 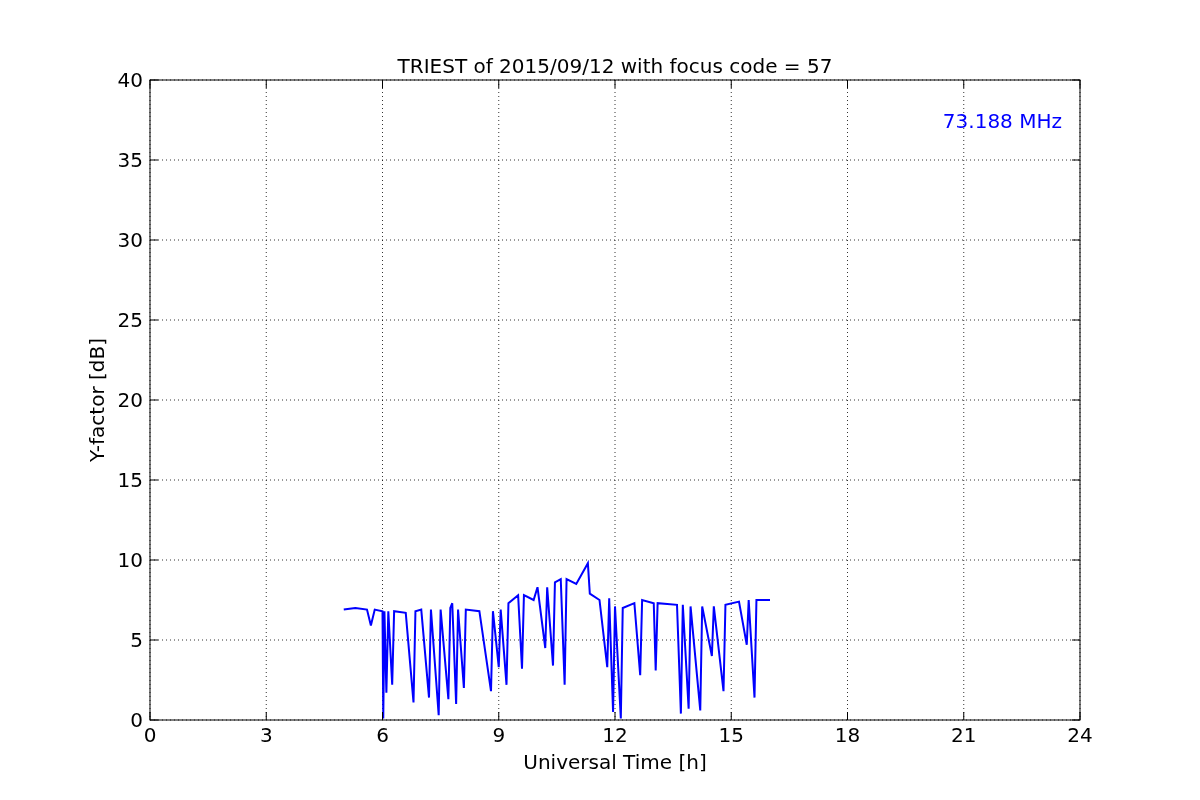 I want to click on y-tick-label: 35, so click(x=130, y=160).